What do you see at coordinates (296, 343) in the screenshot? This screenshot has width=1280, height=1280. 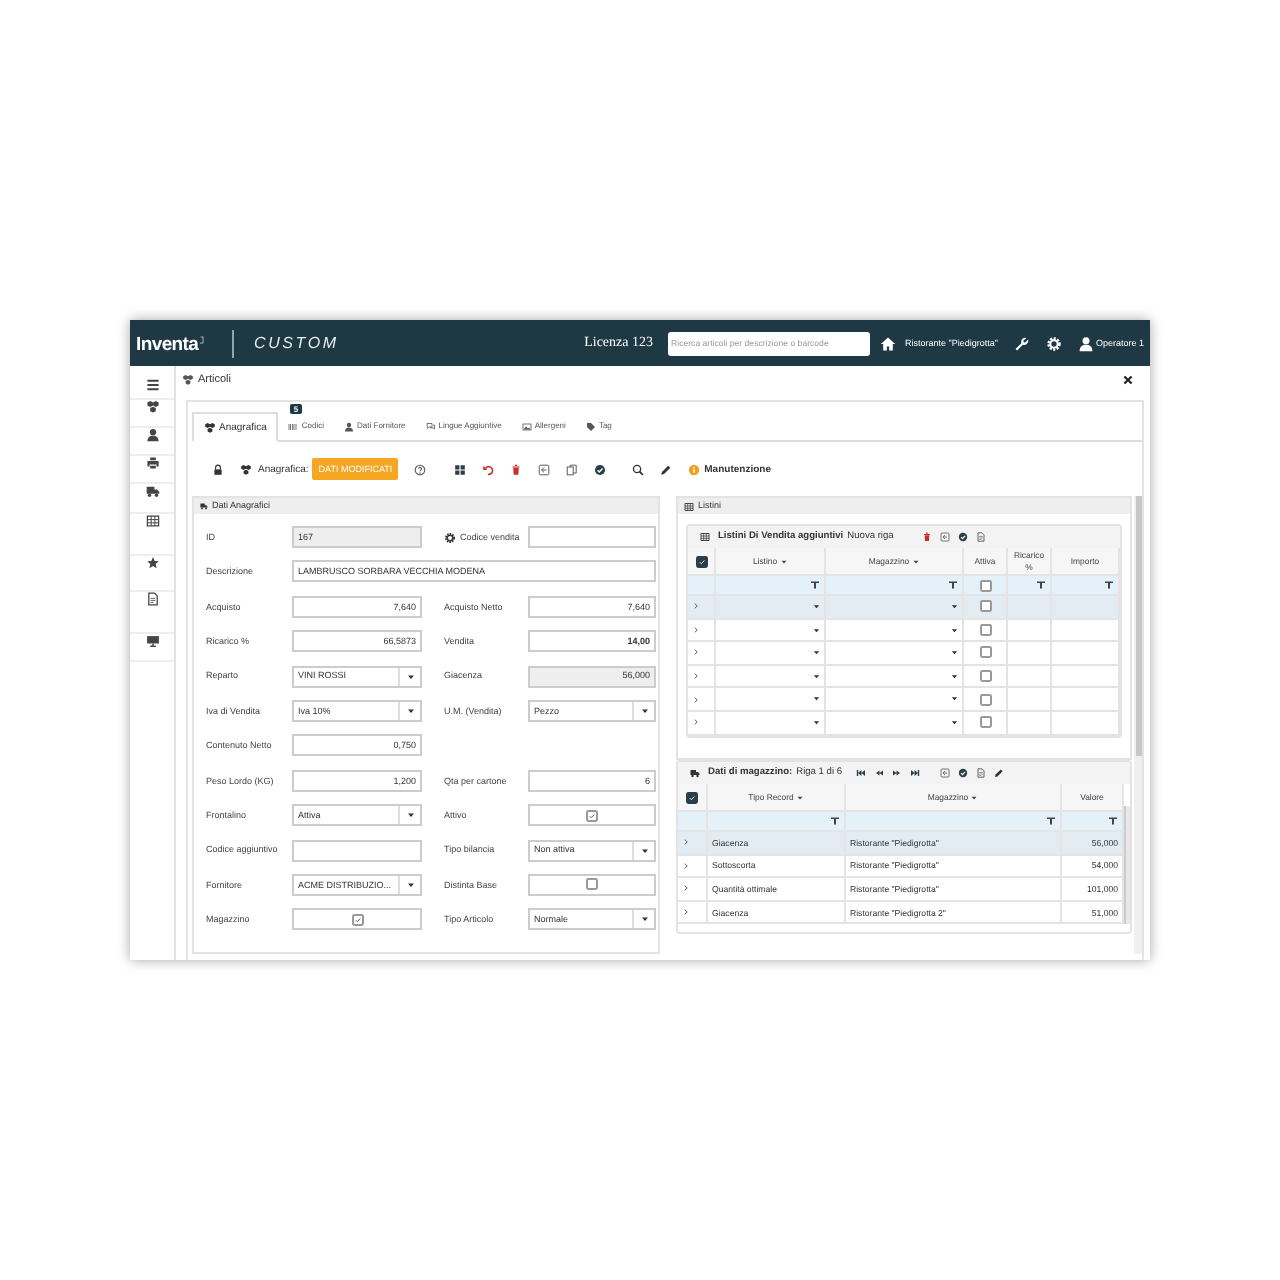 I see `product-name: CUSTOM` at bounding box center [296, 343].